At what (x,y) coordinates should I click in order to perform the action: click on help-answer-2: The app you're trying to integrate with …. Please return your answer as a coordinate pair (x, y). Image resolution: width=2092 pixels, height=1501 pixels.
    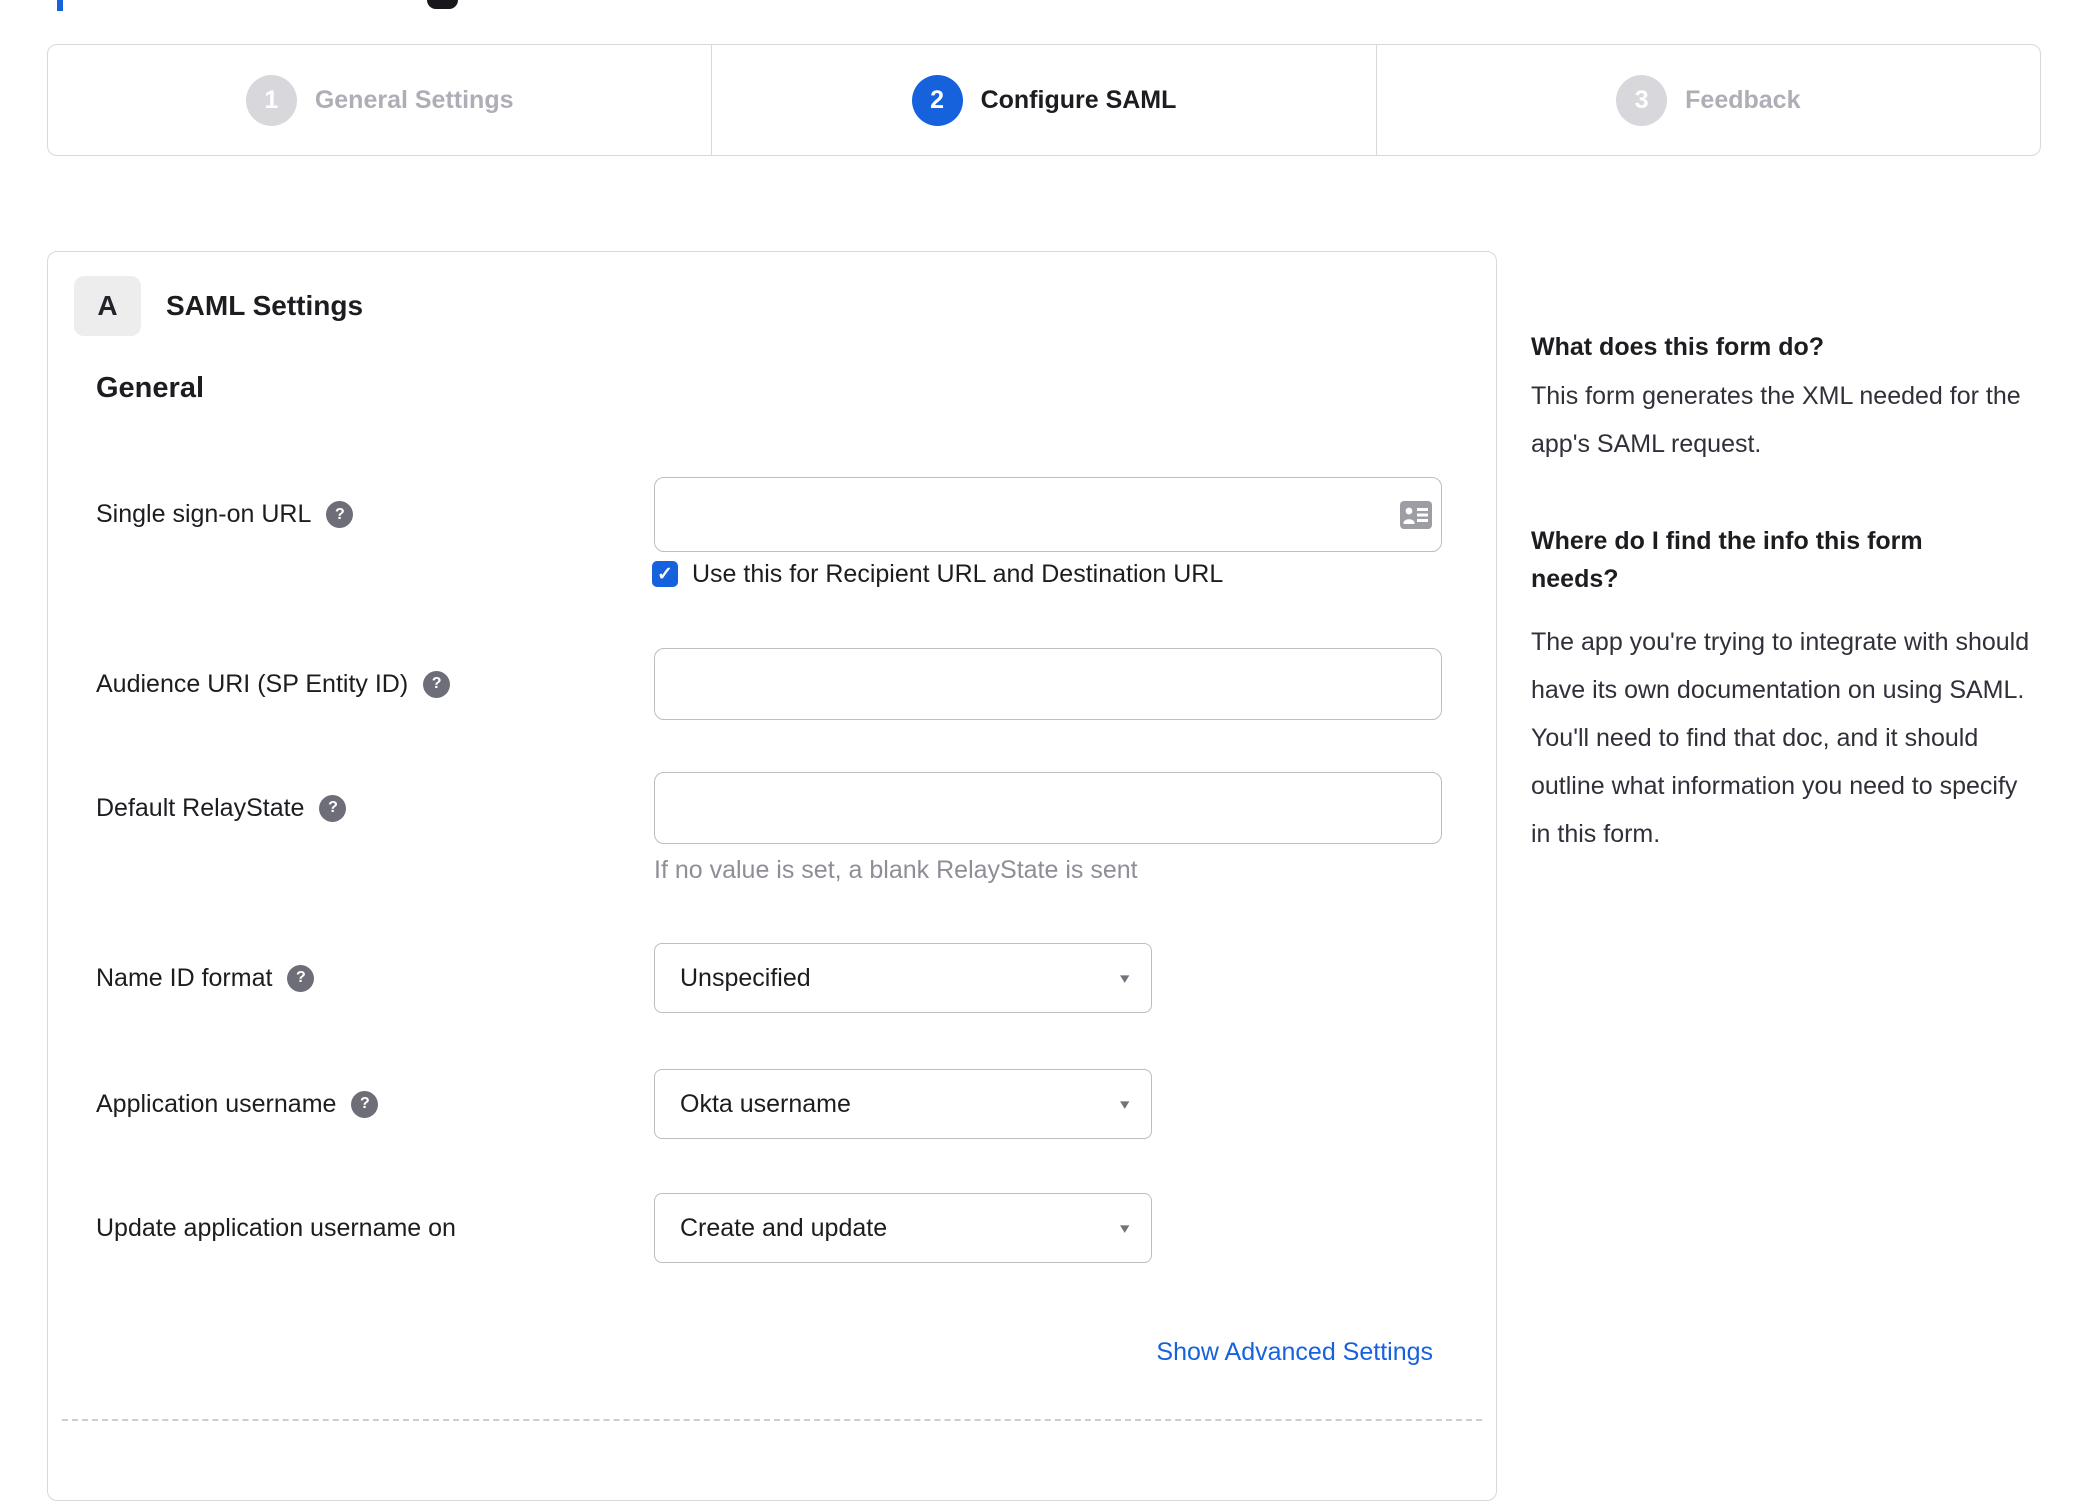
    Looking at the image, I should click on (1780, 738).